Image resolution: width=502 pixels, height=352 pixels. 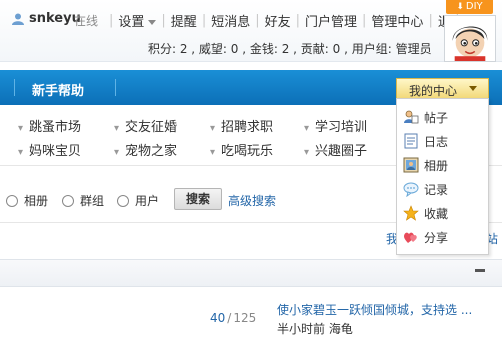 What do you see at coordinates (58, 89) in the screenshot?
I see `nav-help-link: 新手帮助` at bounding box center [58, 89].